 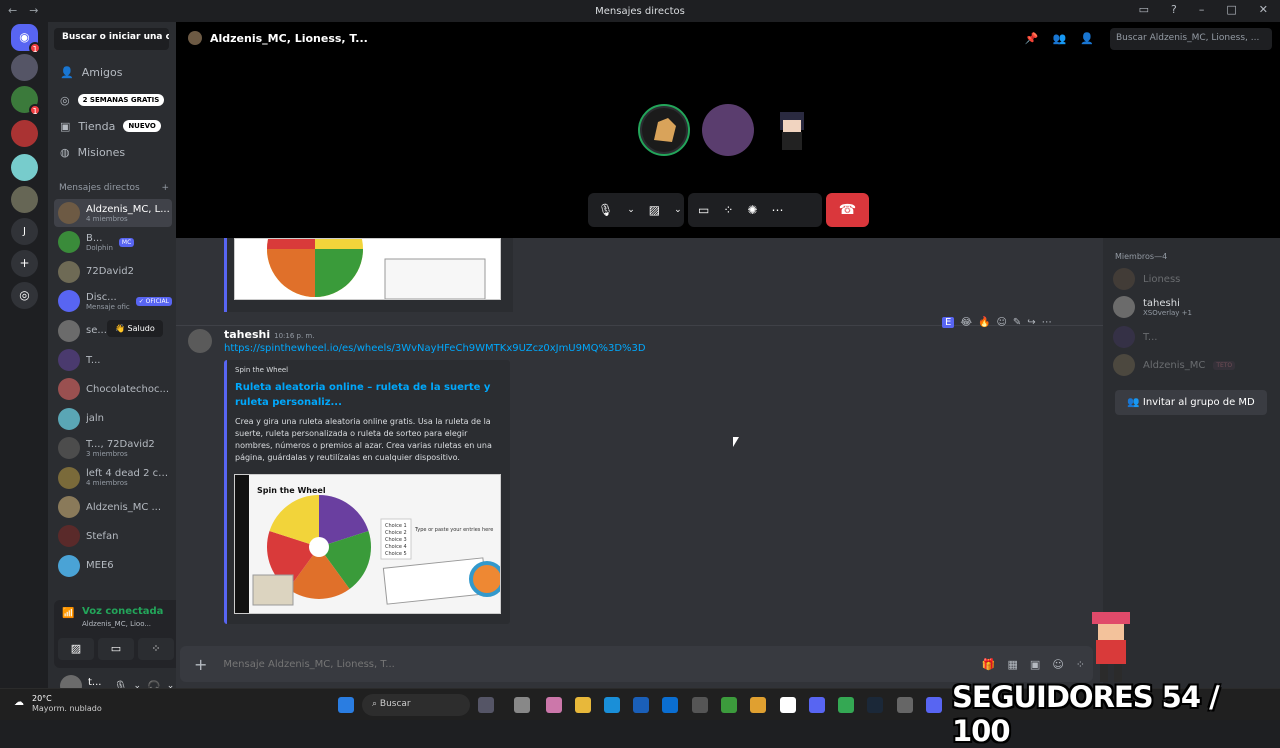 What do you see at coordinates (1202, 9) in the screenshot?
I see `minimize-button: –` at bounding box center [1202, 9].